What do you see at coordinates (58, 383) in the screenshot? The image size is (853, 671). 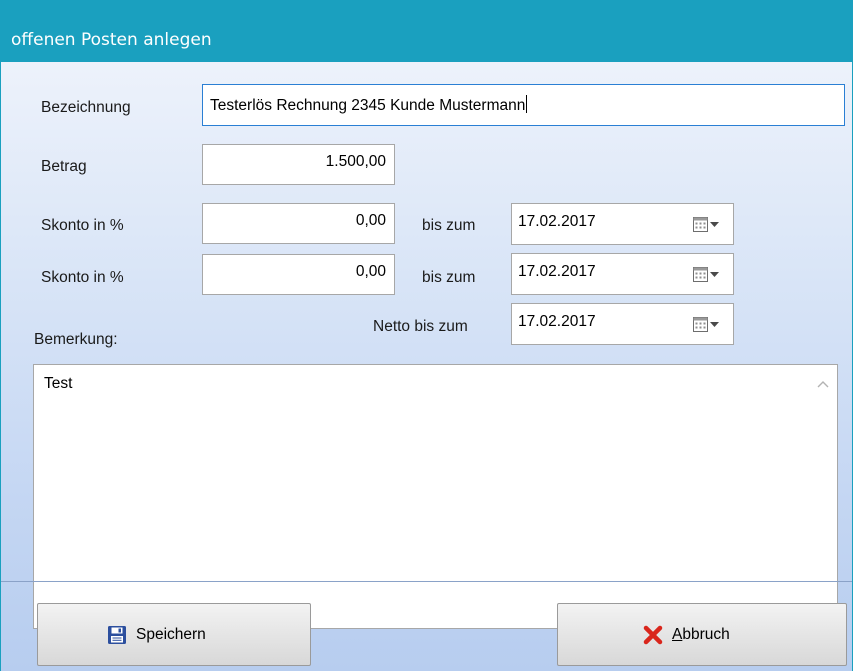 I see `bemerkung-value: Test` at bounding box center [58, 383].